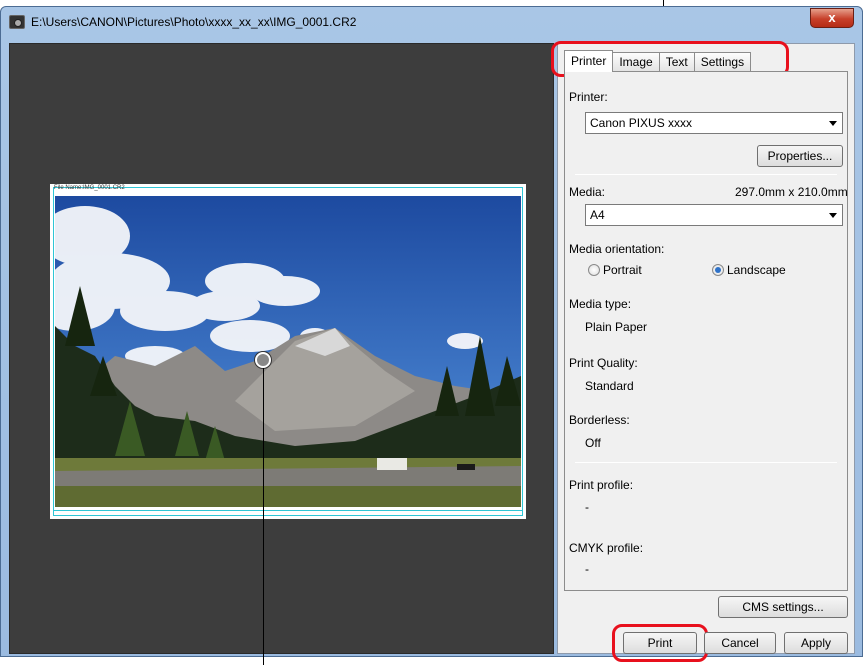  I want to click on orientation-label: Media orientation:, so click(617, 249).